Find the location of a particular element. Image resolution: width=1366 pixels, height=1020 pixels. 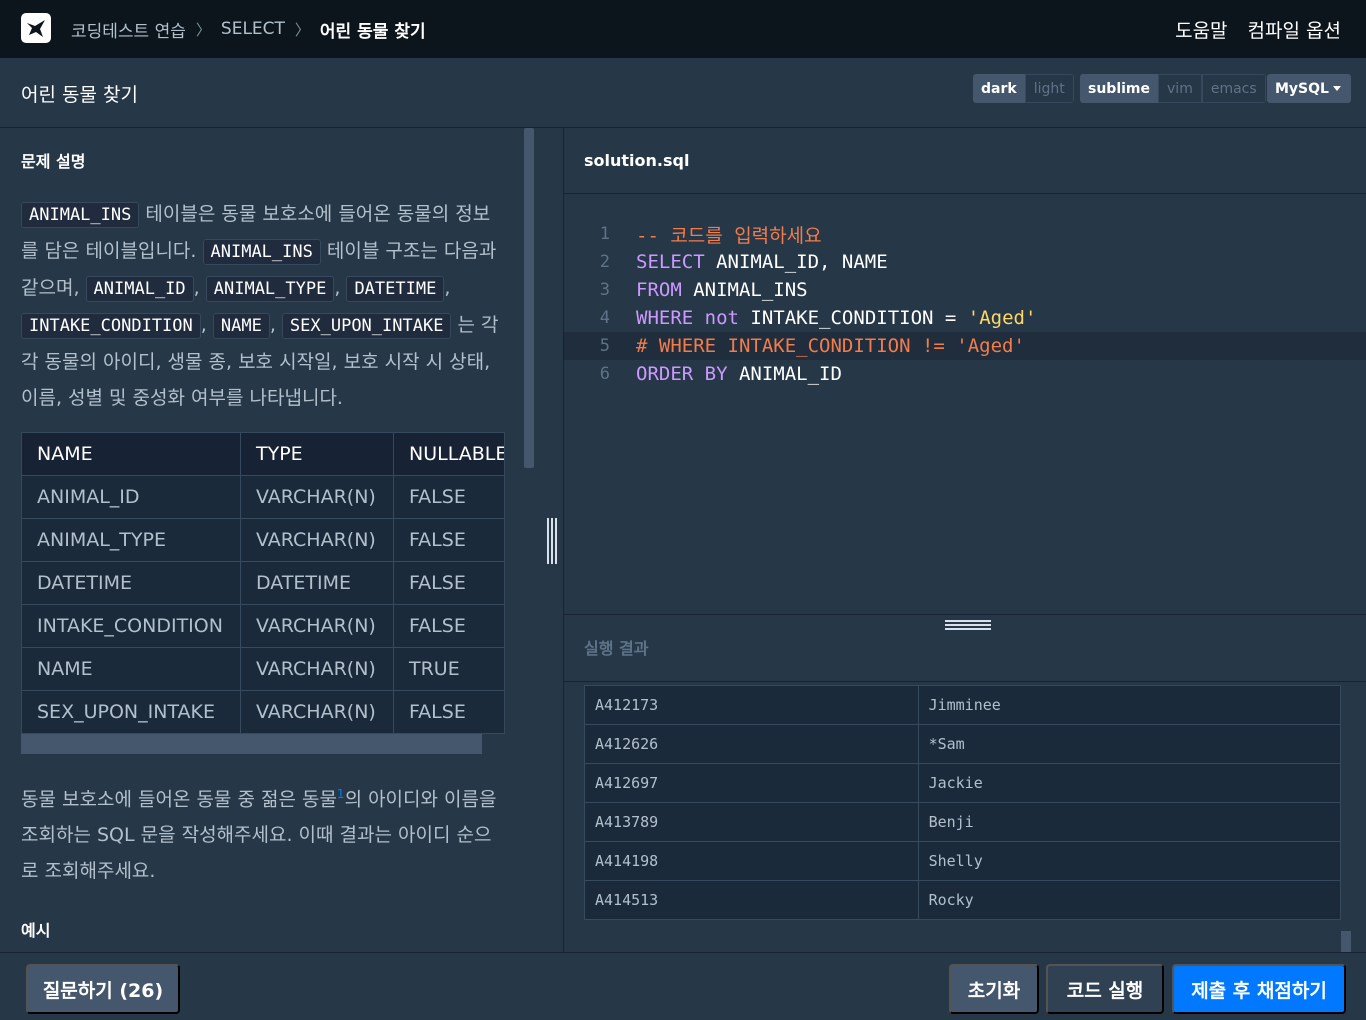

reset-button: 초기화 is located at coordinates (994, 989).